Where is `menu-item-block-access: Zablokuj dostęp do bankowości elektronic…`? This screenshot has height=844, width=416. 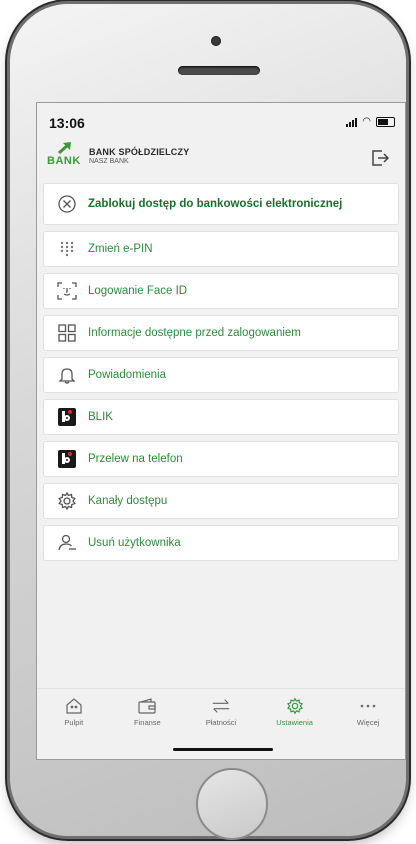 menu-item-block-access: Zablokuj dostęp do bankowości elektronic… is located at coordinates (221, 204).